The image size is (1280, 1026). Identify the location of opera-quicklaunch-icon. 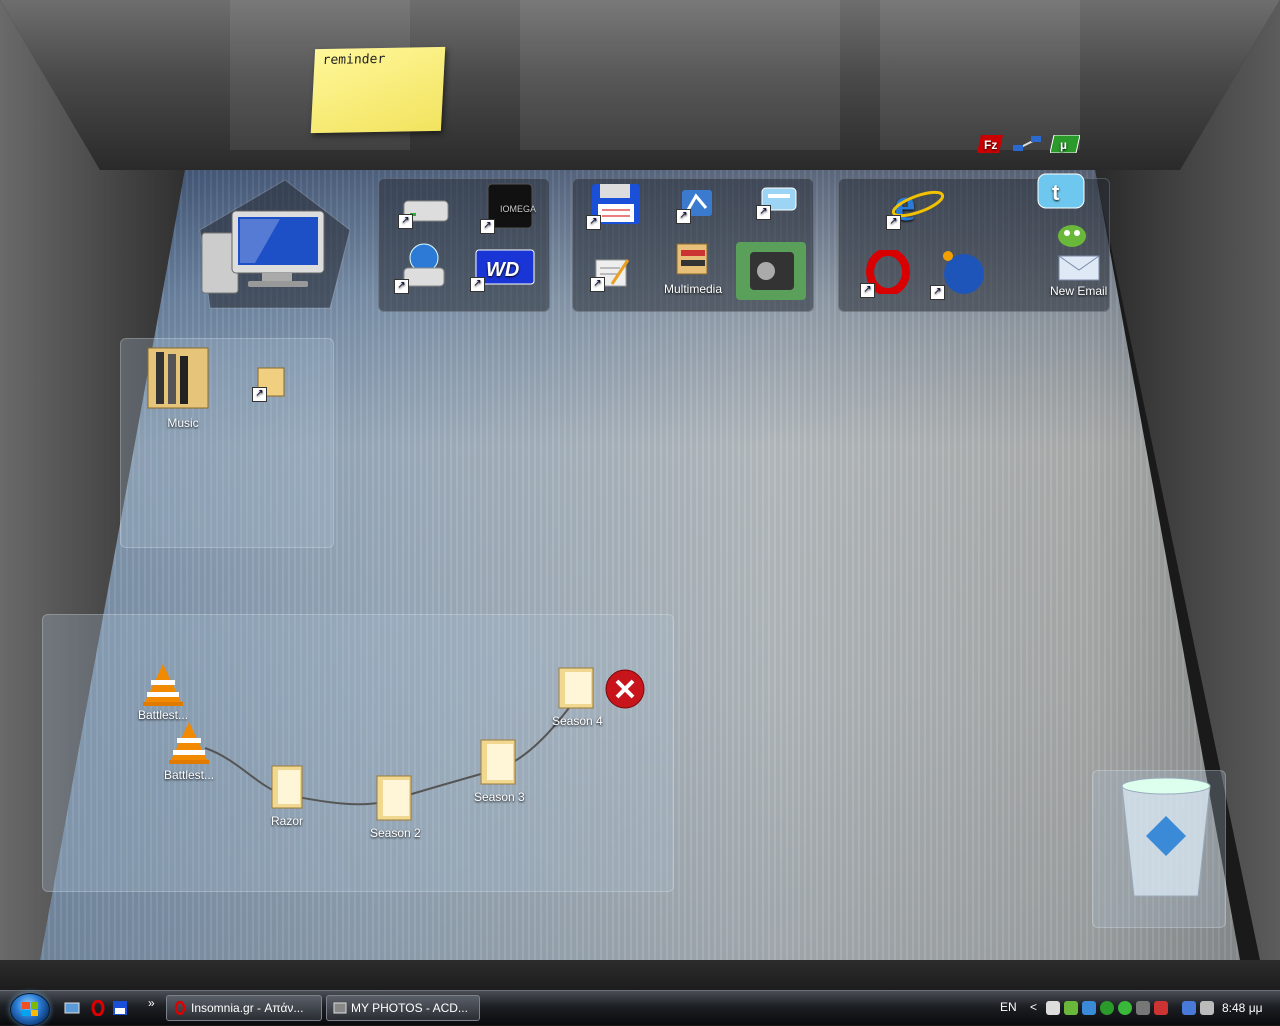
(98, 1008).